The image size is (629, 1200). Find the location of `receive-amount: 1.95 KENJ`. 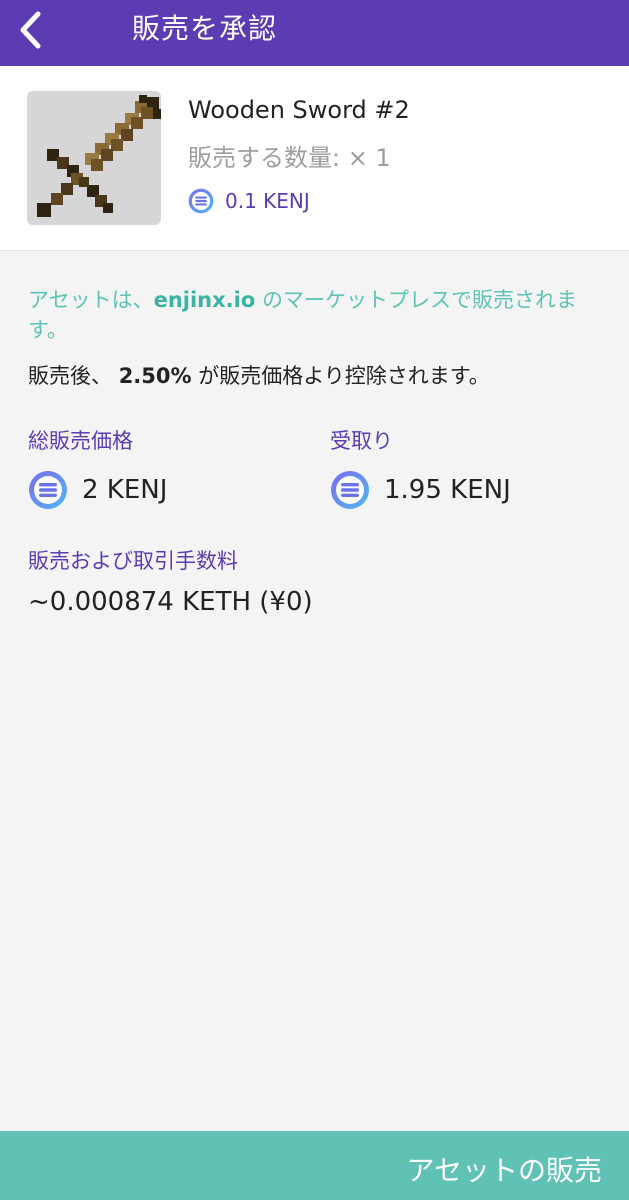

receive-amount: 1.95 KENJ is located at coordinates (420, 490).